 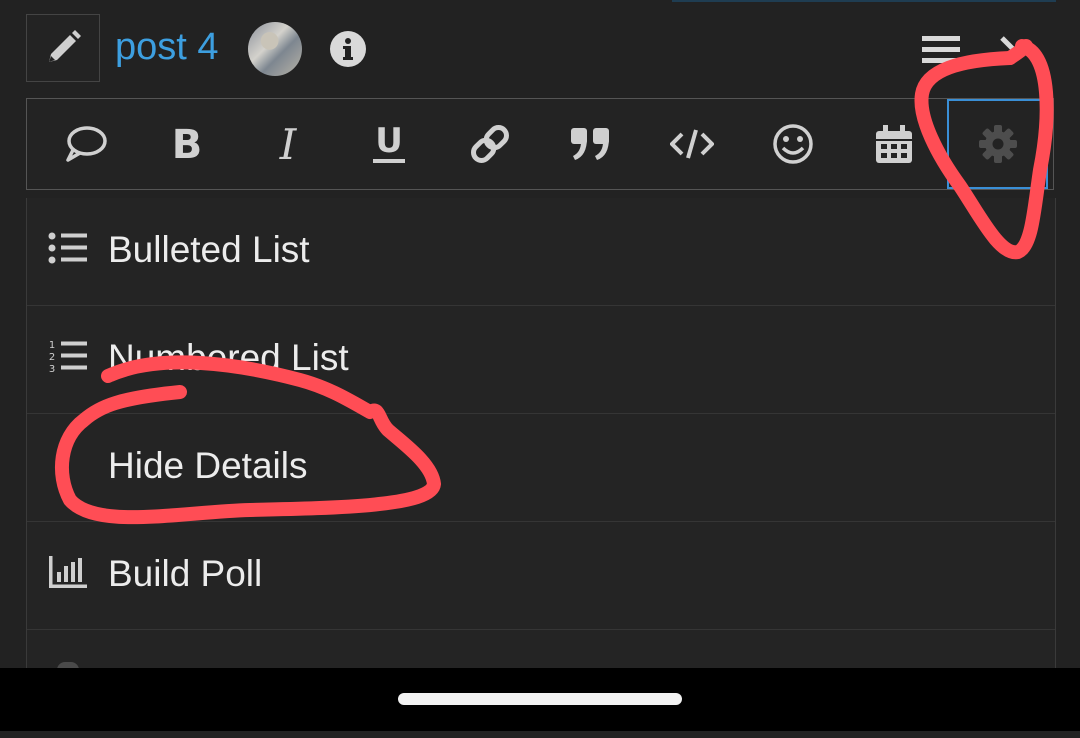 I want to click on svg-text: 3, so click(x=52, y=369).